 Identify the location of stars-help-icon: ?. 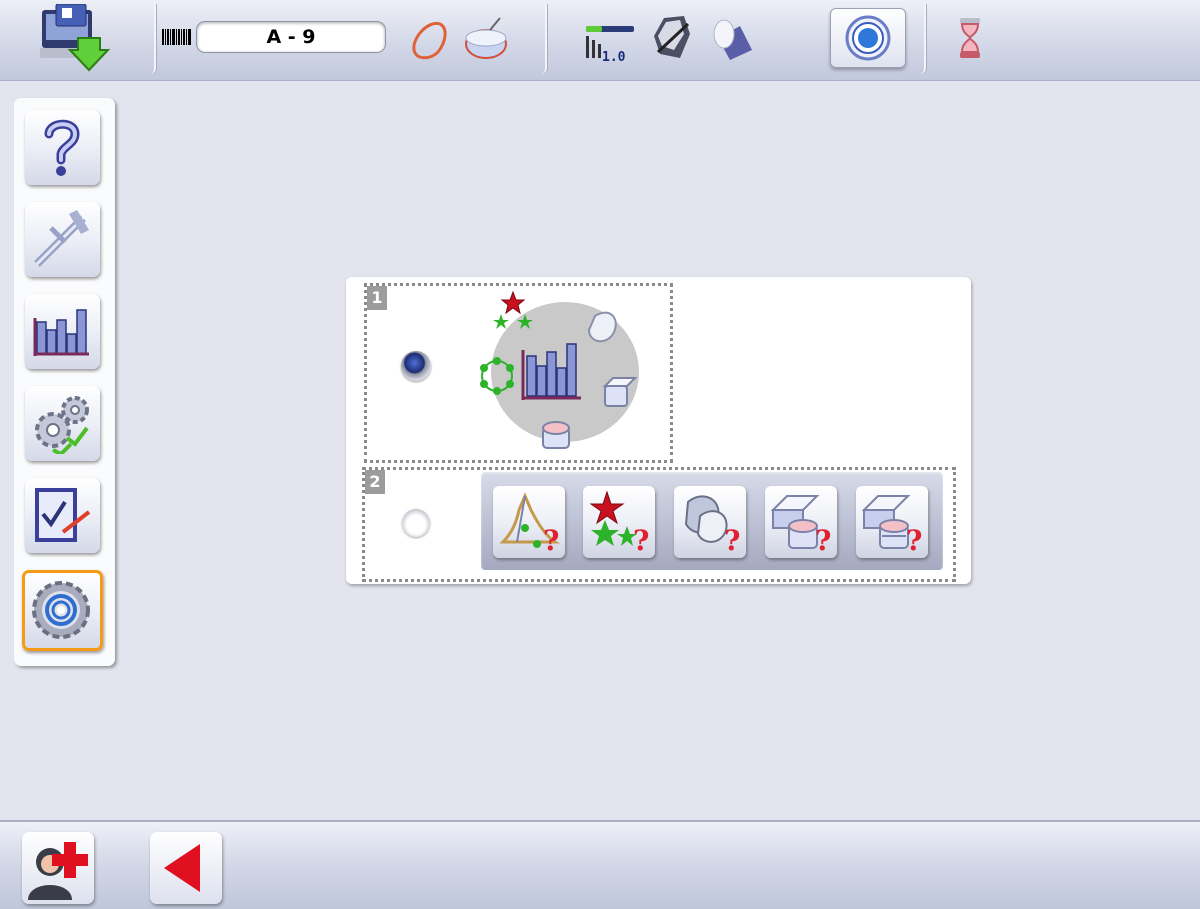
(619, 522).